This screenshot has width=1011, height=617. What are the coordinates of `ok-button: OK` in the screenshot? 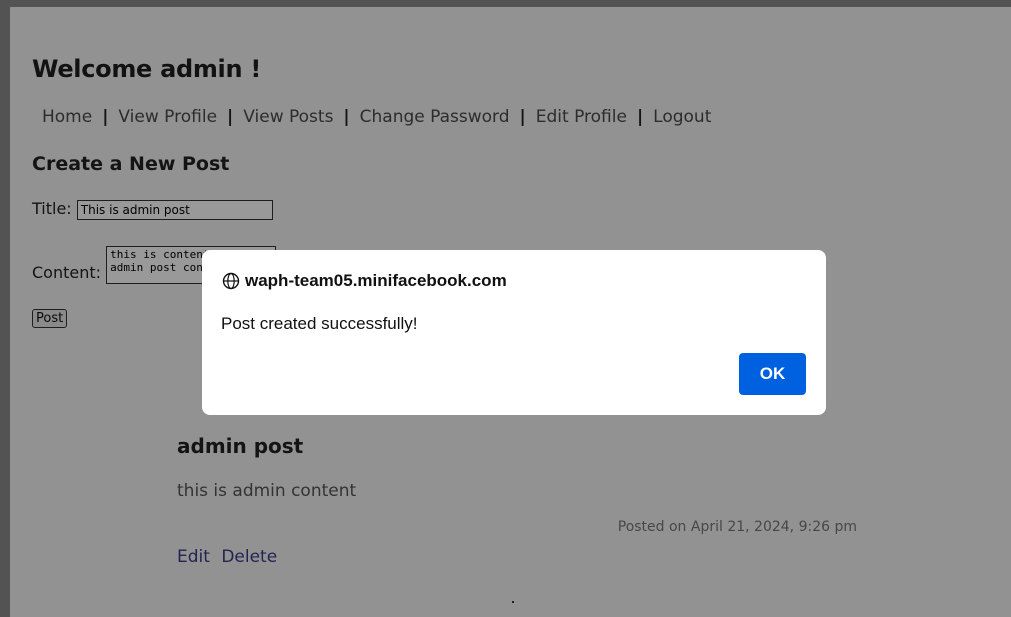 It's located at (772, 374).